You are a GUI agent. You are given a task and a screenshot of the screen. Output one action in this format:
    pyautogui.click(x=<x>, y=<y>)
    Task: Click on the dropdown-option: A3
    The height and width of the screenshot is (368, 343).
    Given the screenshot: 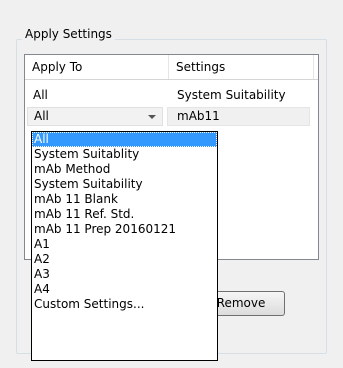 What is the action you would take?
    pyautogui.click(x=124, y=274)
    